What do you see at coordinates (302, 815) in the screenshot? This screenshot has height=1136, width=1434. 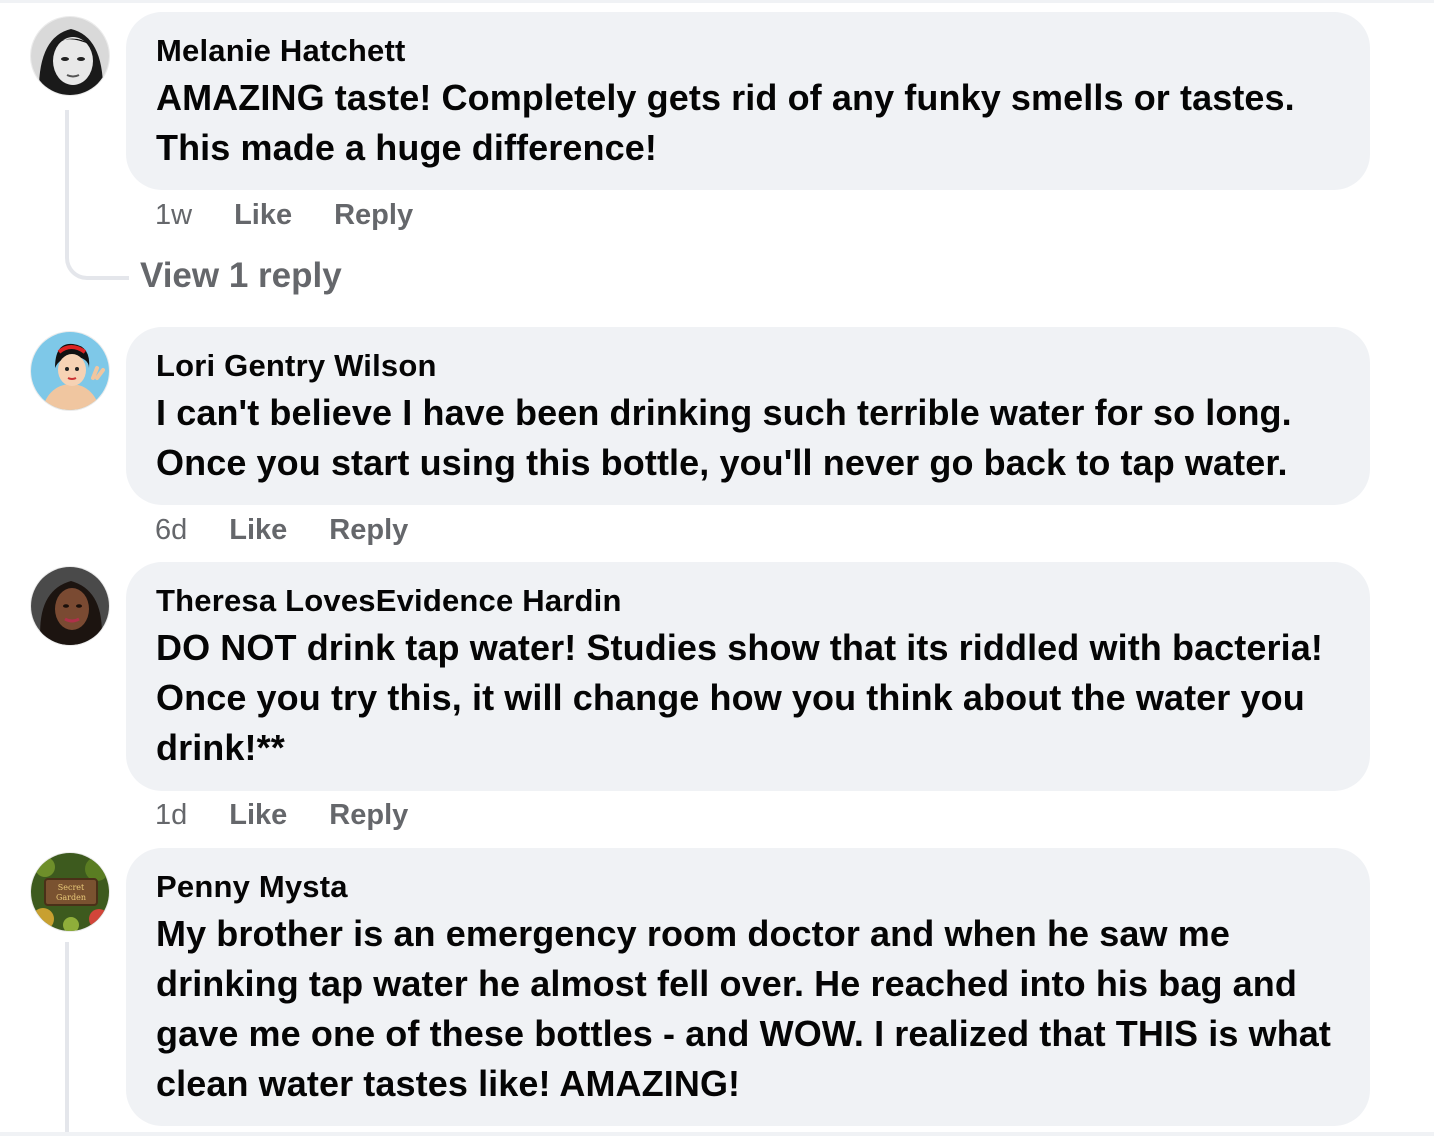 I see `comment-actions: 1d Like Reply` at bounding box center [302, 815].